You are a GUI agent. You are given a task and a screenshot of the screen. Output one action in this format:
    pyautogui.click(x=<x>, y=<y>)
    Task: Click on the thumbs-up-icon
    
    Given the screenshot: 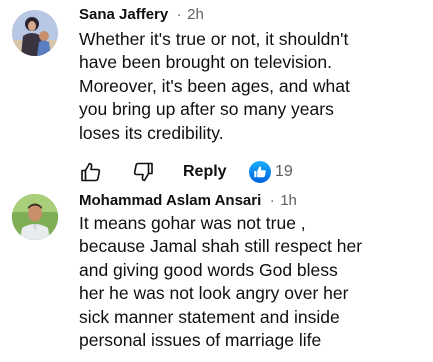 What is the action you would take?
    pyautogui.click(x=91, y=172)
    